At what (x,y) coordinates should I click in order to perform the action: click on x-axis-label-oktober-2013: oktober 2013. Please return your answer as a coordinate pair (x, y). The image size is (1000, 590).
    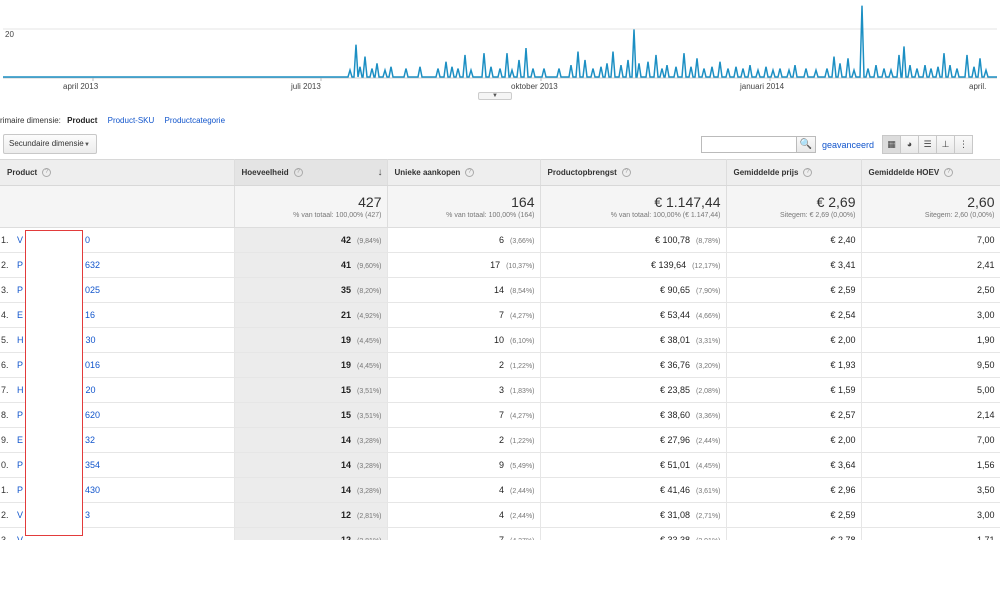
    Looking at the image, I should click on (534, 86).